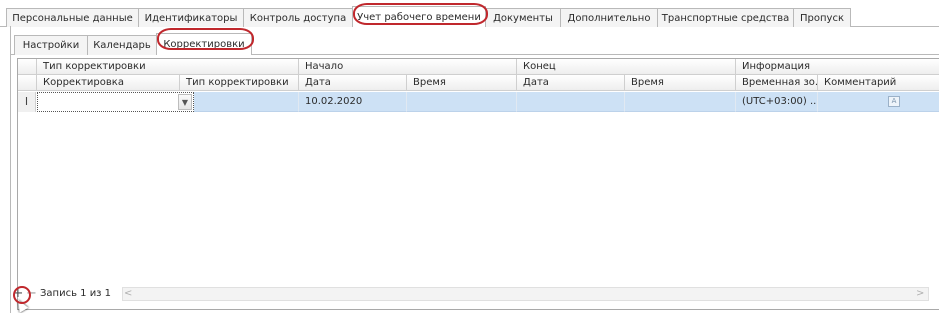  I want to click on band-header-corner, so click(27, 67).